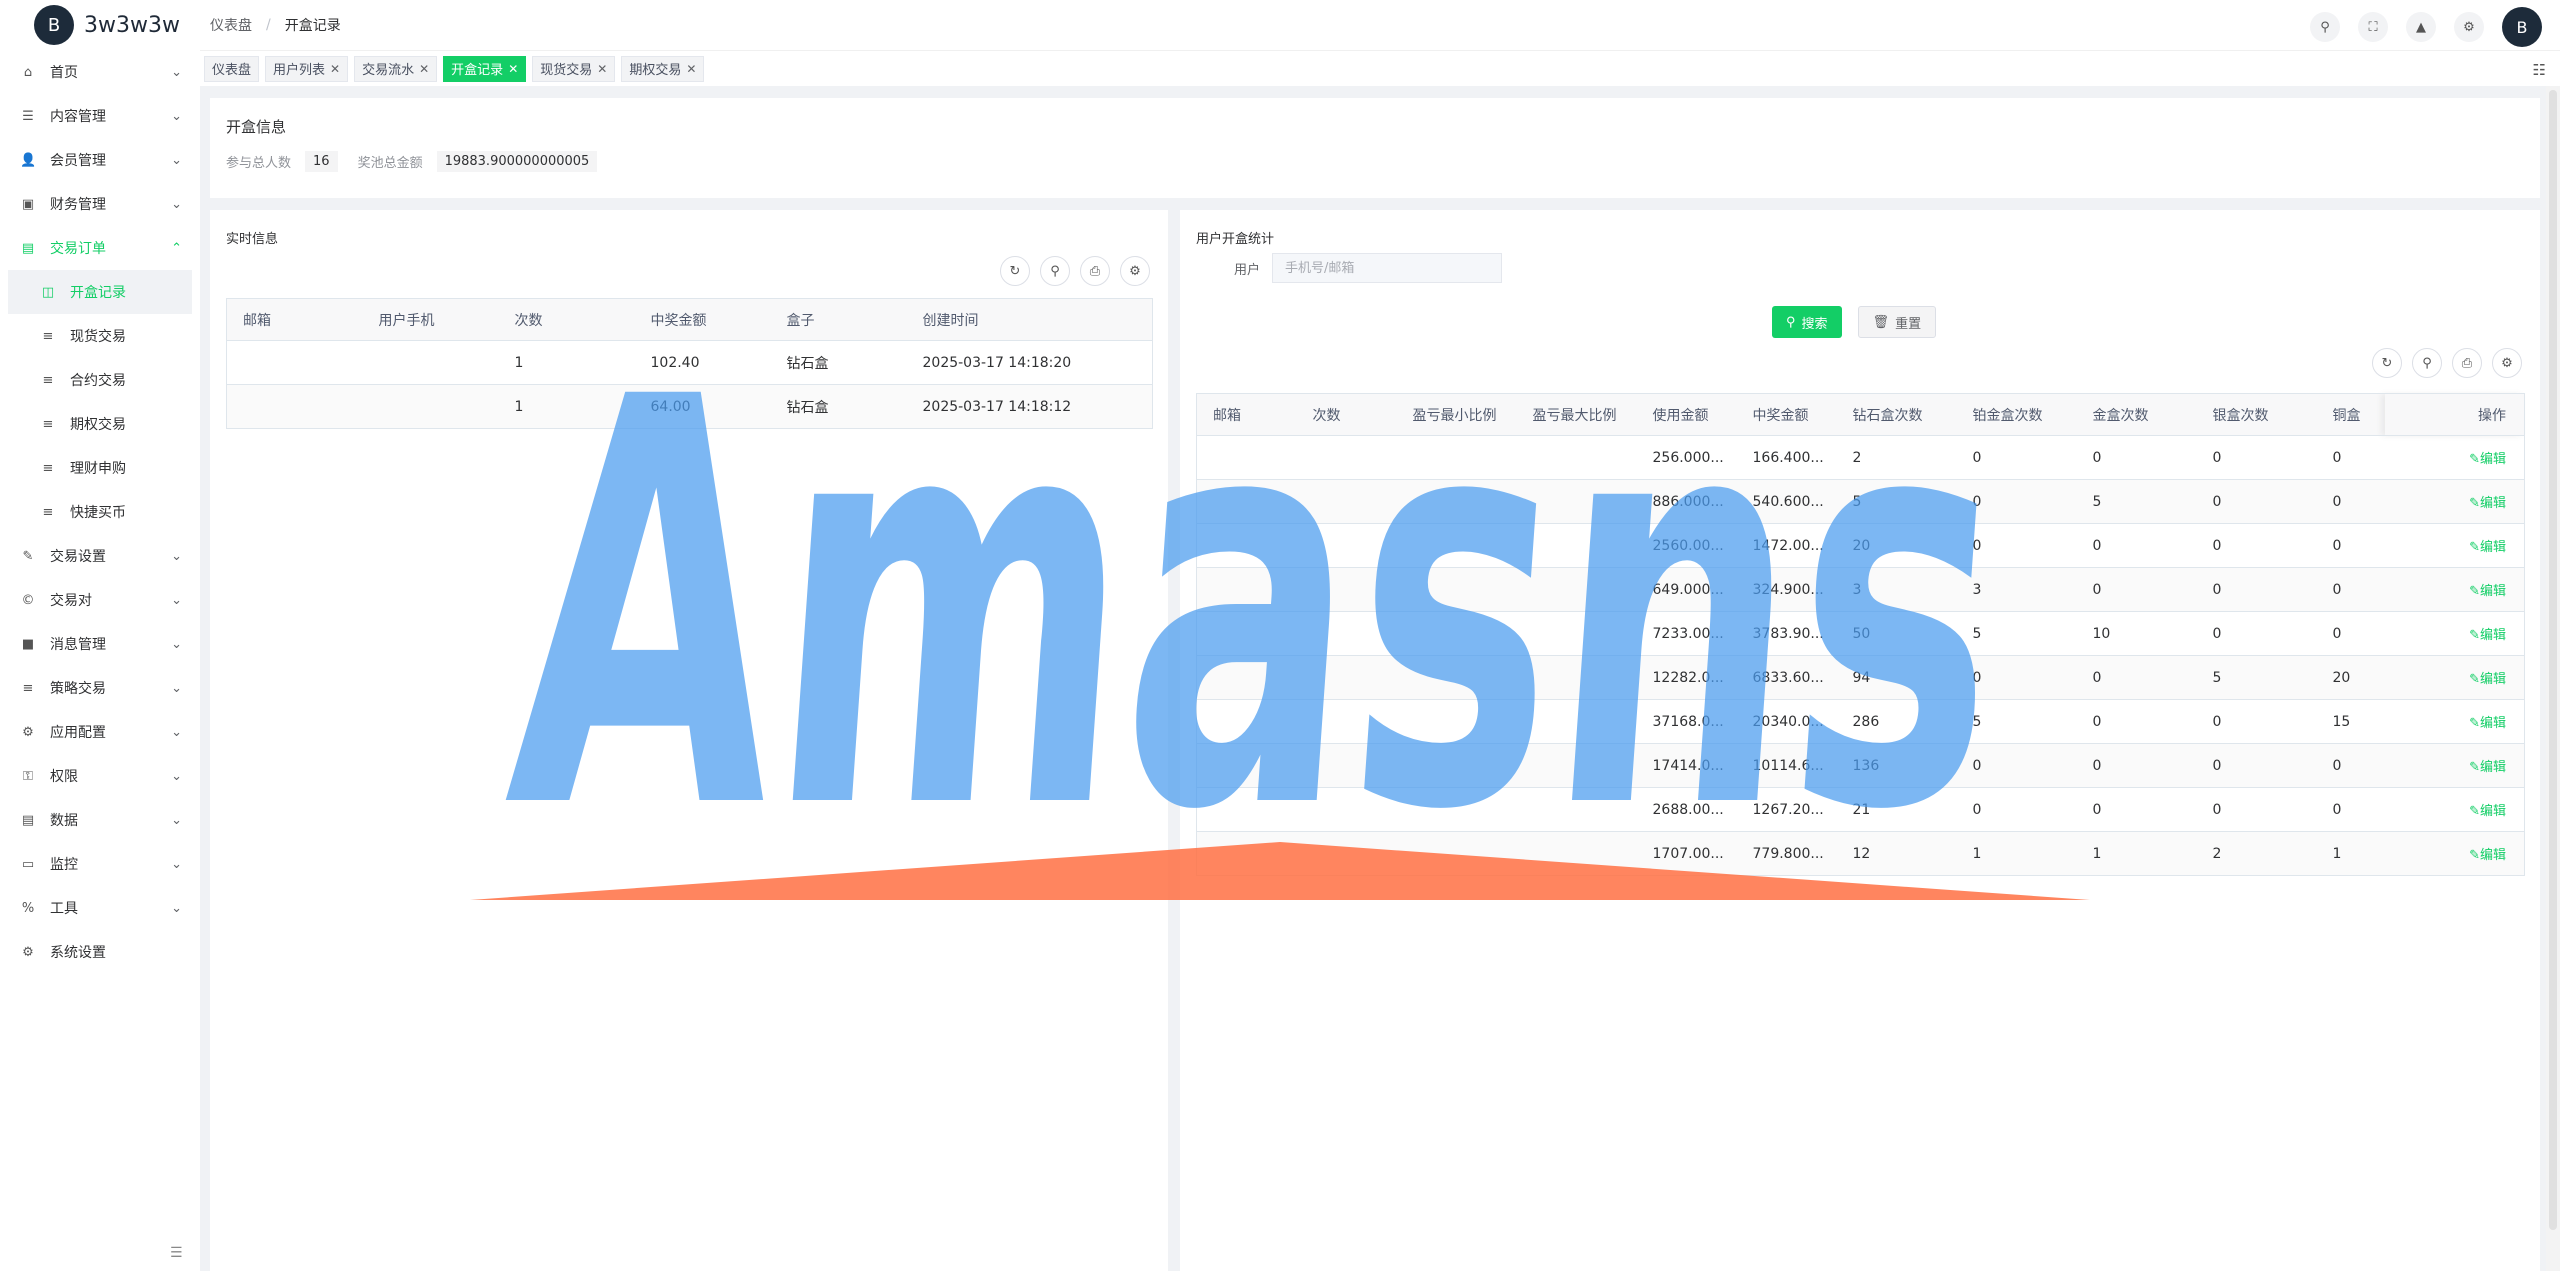 This screenshot has height=1271, width=2560. Describe the element at coordinates (838, 362) in the screenshot. I see `cell-box: 钻石盒` at that location.